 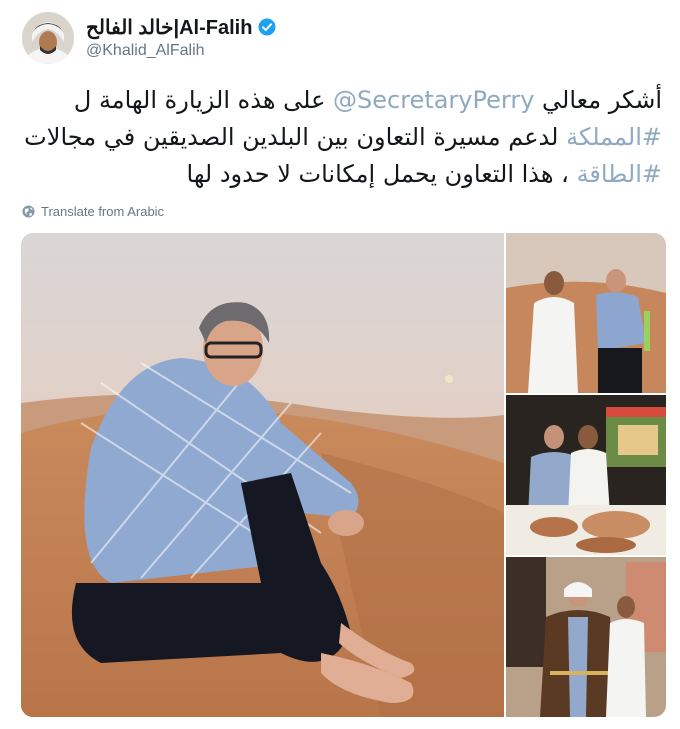 What do you see at coordinates (28, 211) in the screenshot?
I see `globe-icon` at bounding box center [28, 211].